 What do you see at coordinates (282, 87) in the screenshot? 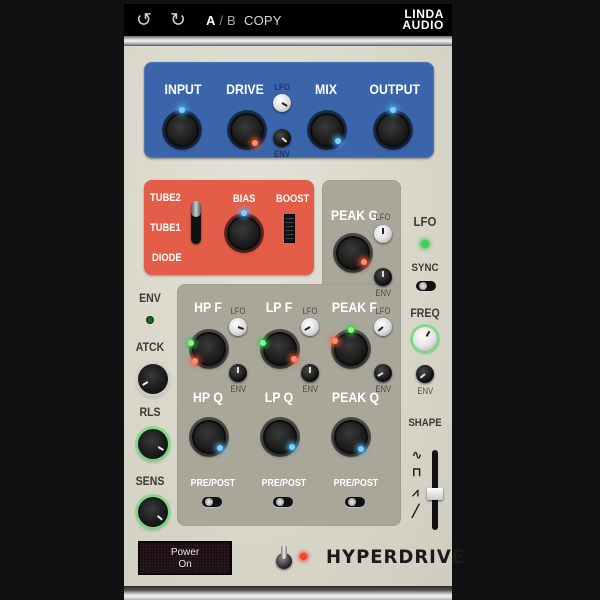
I see `drive-lfo-label: LFO` at bounding box center [282, 87].